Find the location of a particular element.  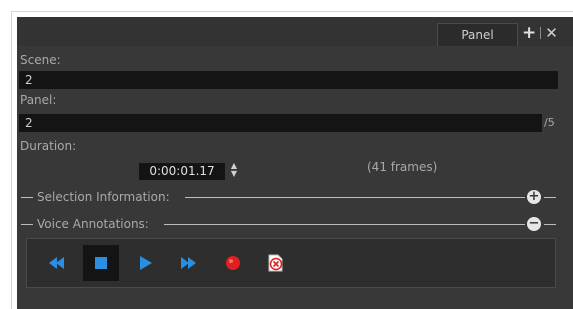

duration-label: Duration: is located at coordinates (48, 146).